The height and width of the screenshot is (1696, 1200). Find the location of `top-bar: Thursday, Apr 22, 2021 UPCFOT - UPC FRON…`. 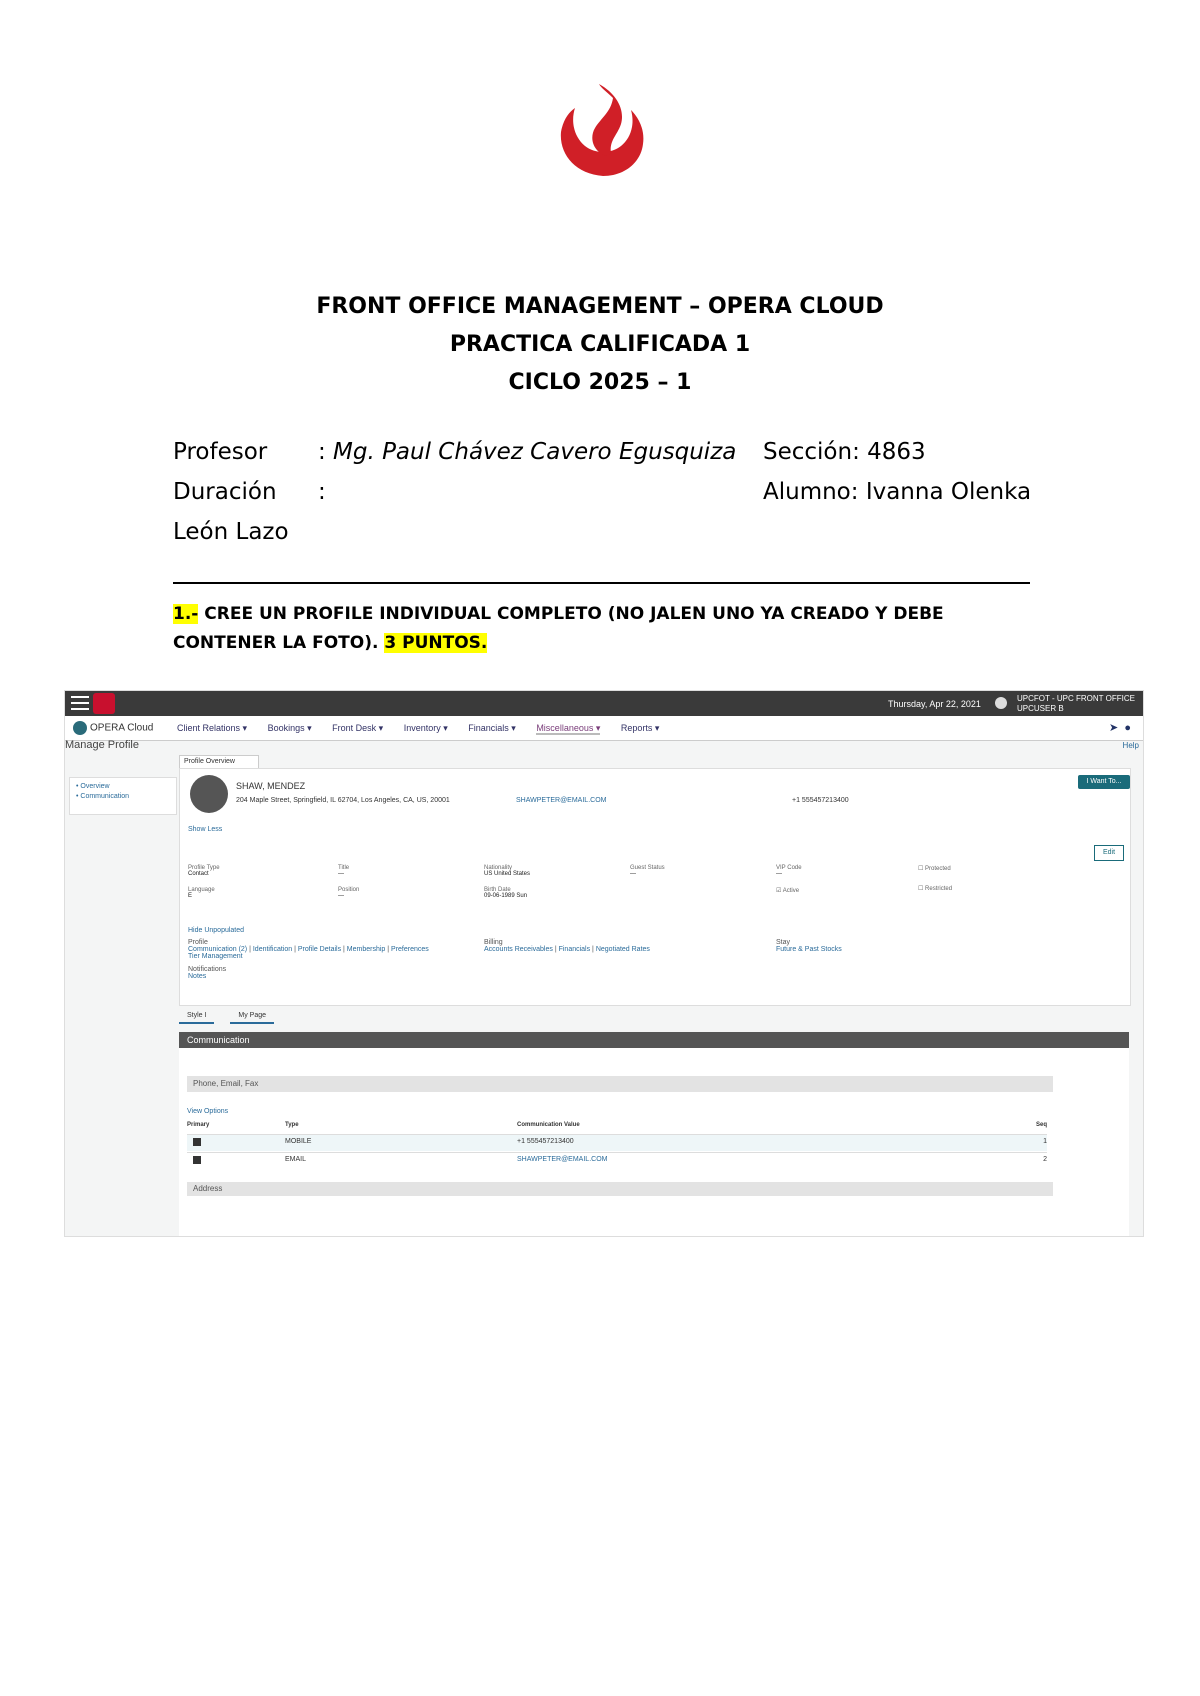

top-bar: Thursday, Apr 22, 2021 UPCFOT - UPC FRON… is located at coordinates (604, 703).